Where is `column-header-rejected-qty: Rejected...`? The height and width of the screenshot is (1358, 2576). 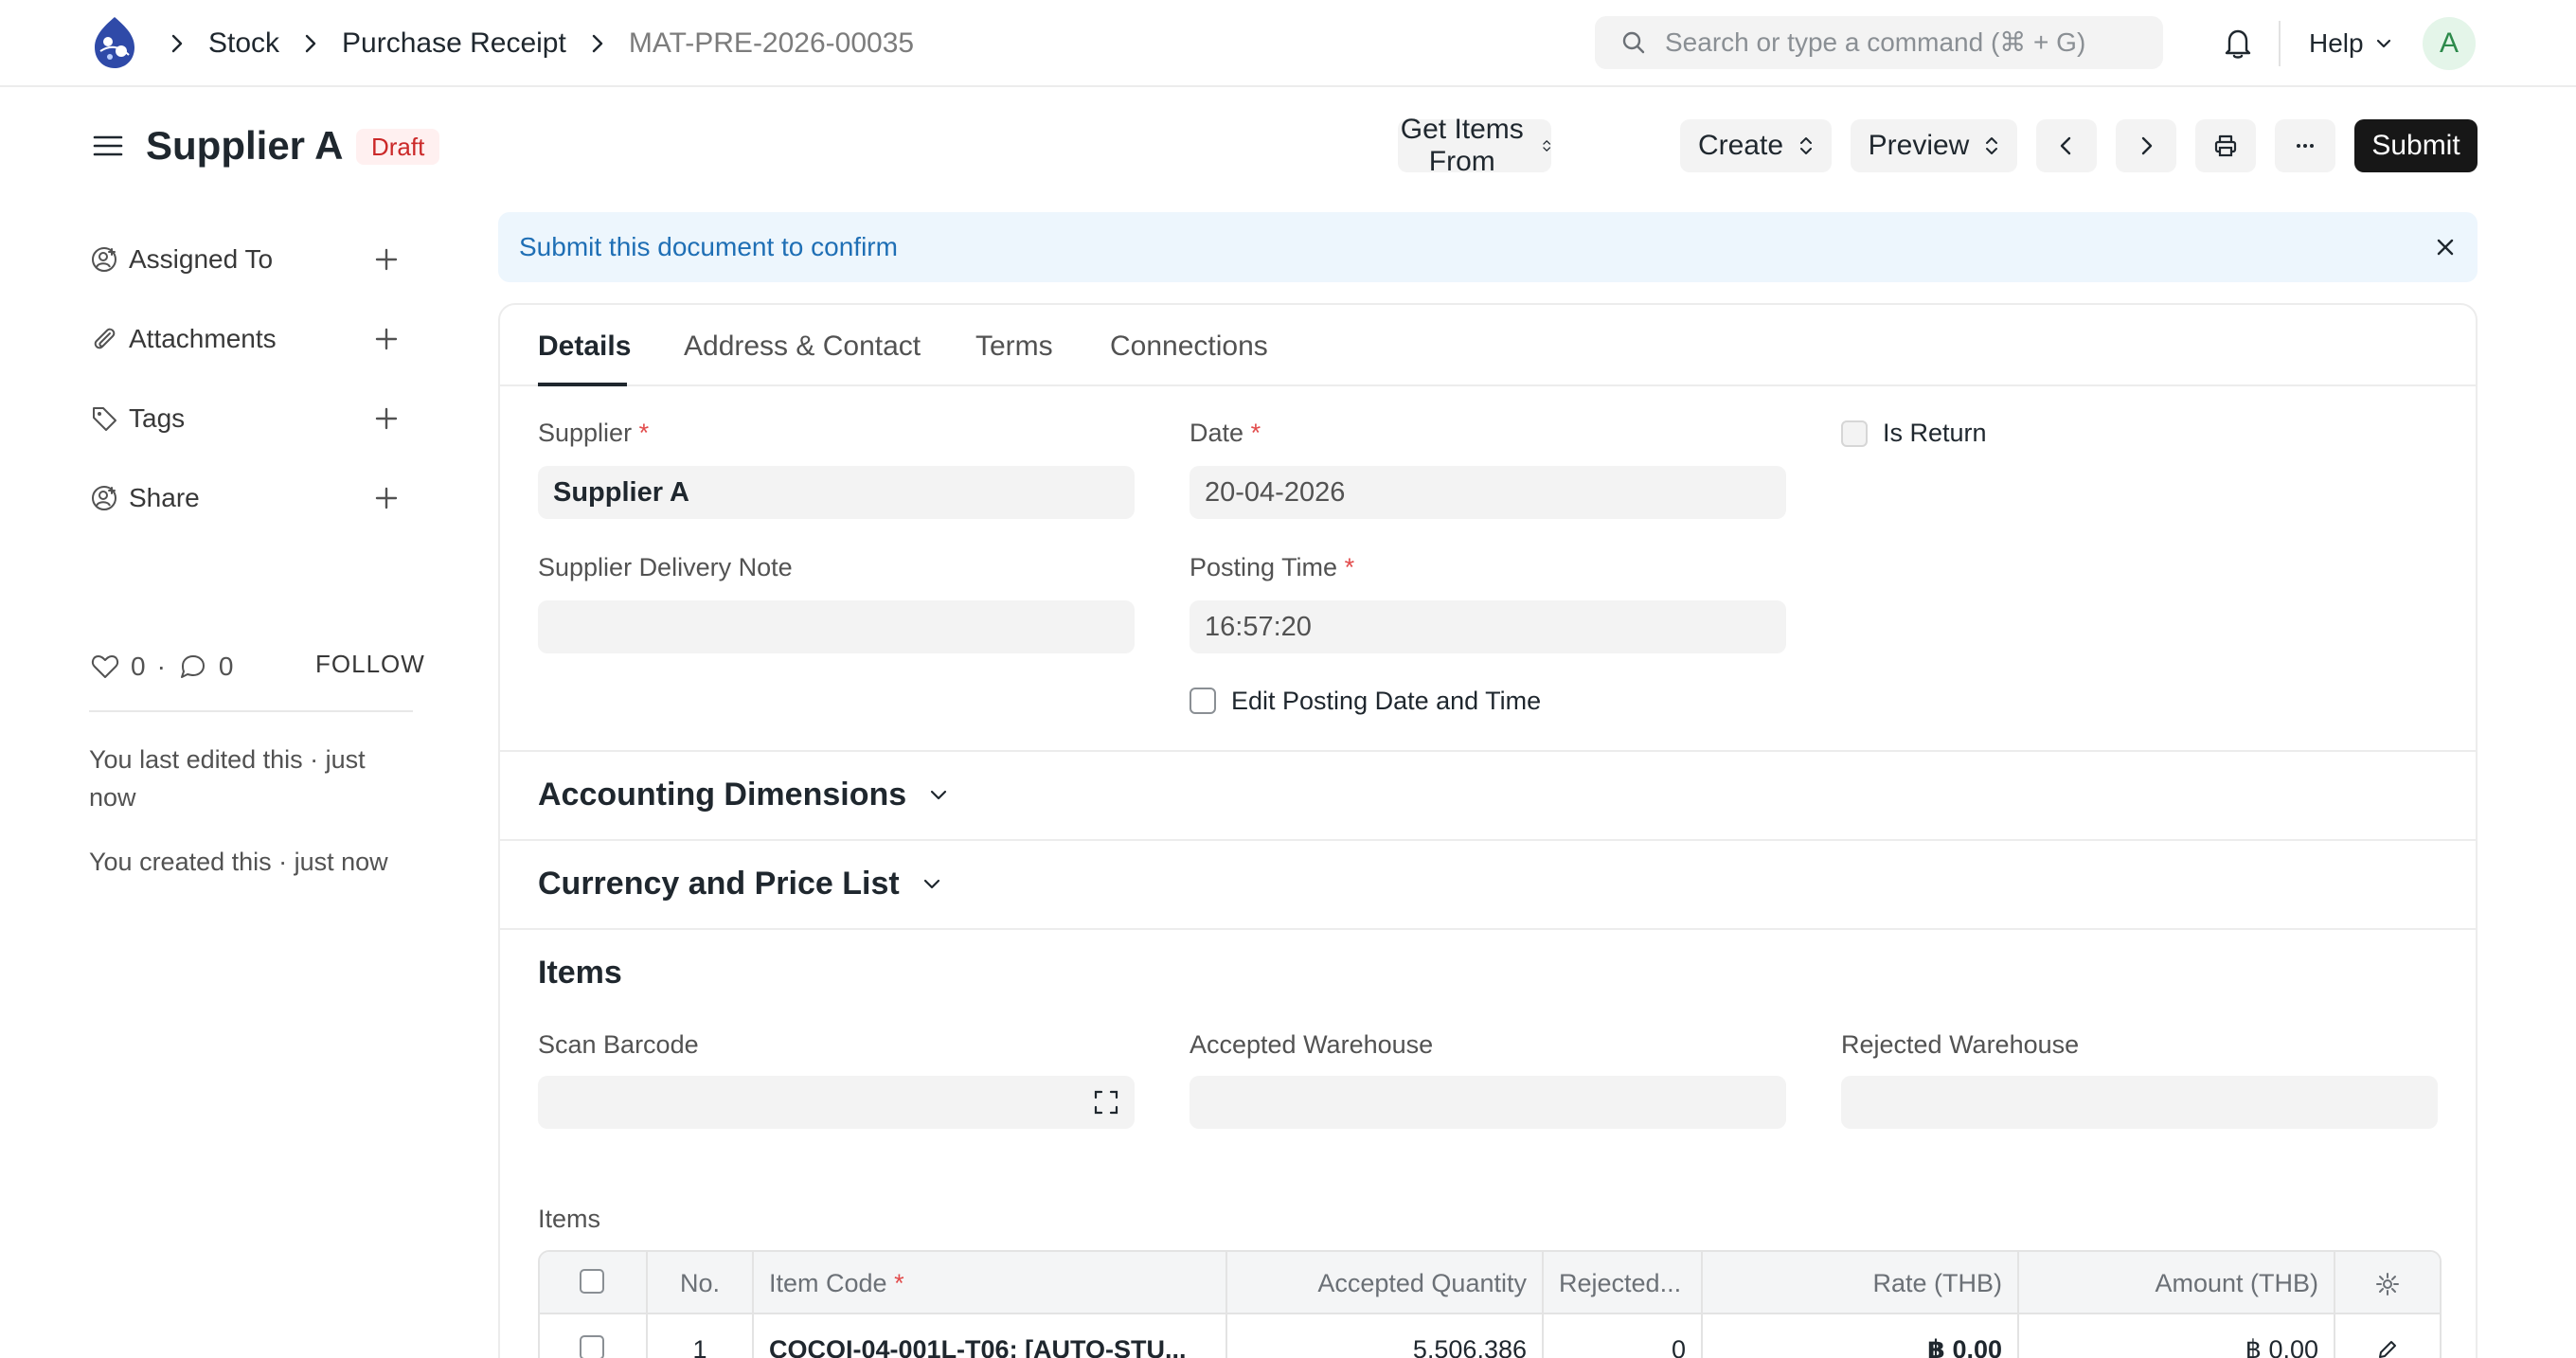 column-header-rejected-qty: Rejected... is located at coordinates (1623, 1283).